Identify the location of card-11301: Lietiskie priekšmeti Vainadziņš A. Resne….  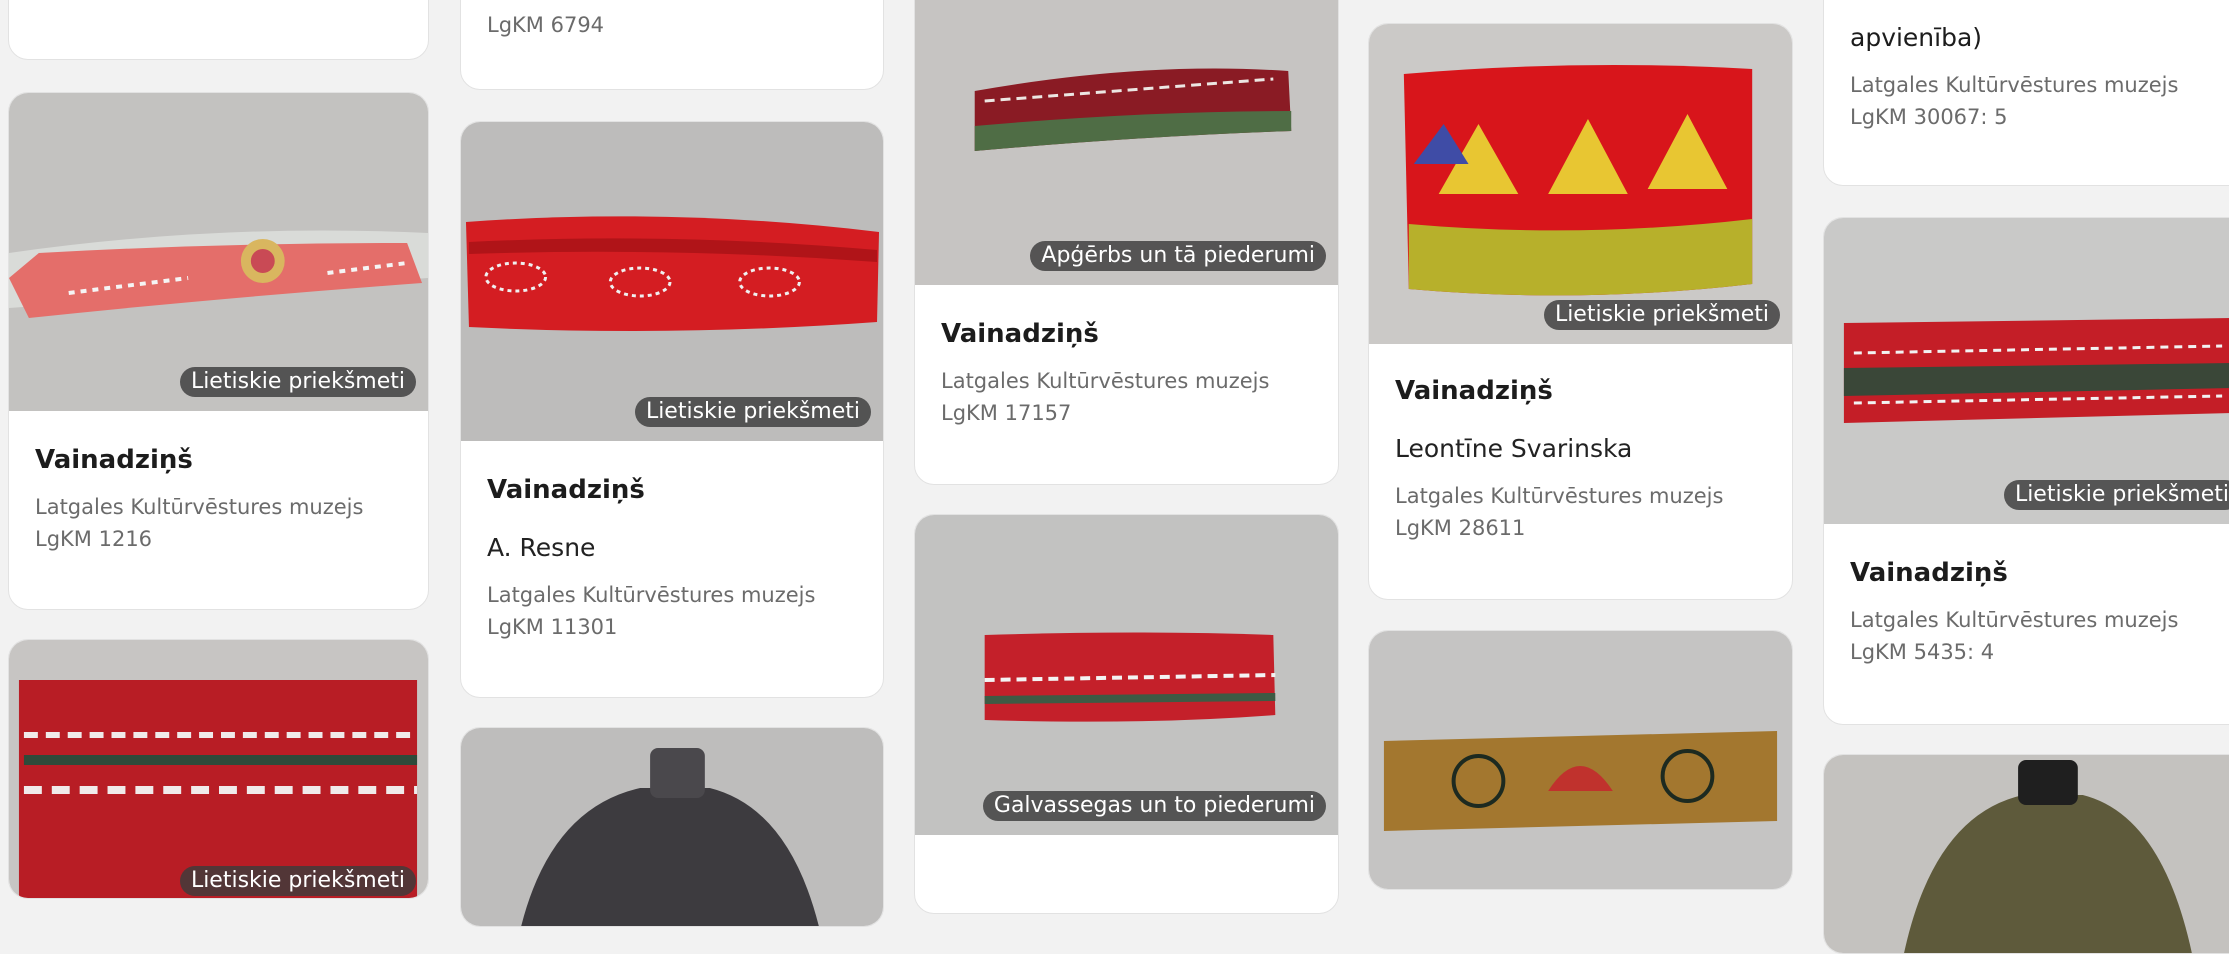
(672, 409).